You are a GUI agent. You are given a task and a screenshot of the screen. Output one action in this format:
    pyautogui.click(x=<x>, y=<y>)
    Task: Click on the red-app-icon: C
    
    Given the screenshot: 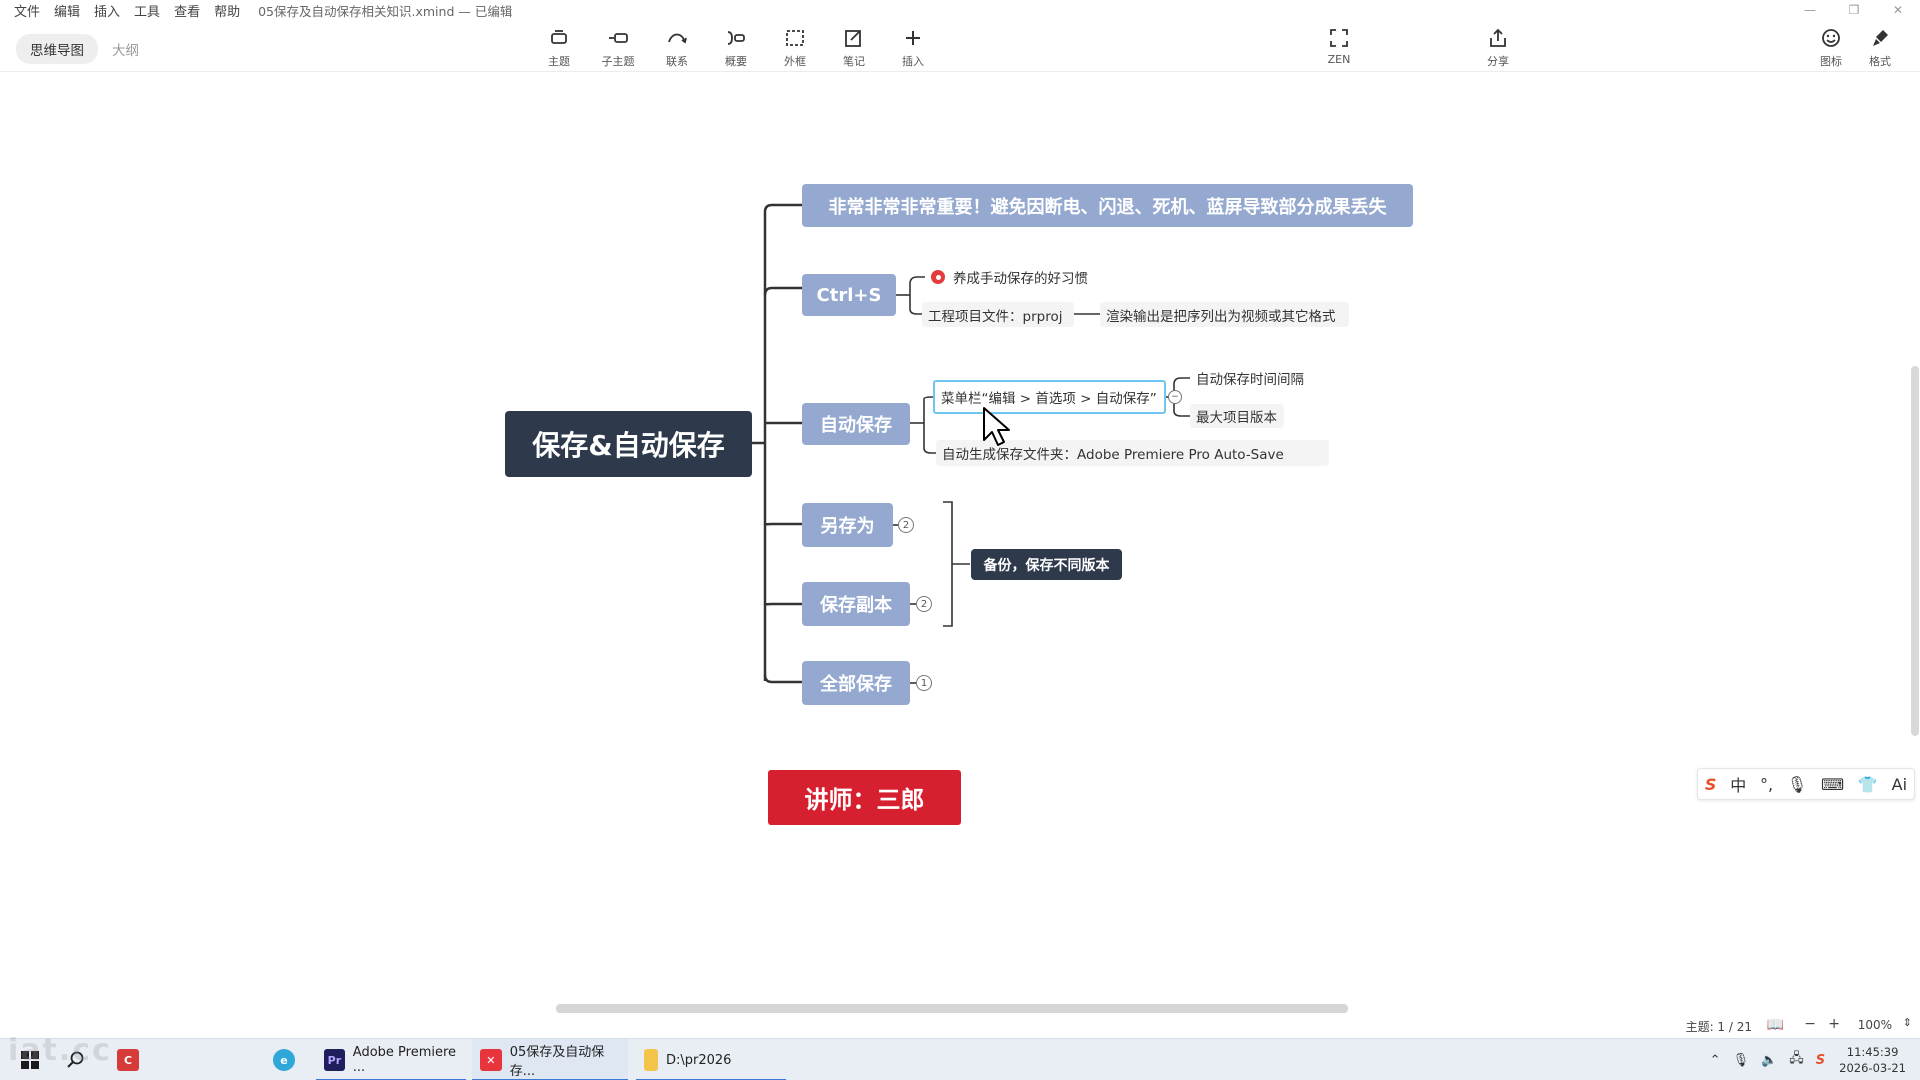 What is the action you would take?
    pyautogui.click(x=128, y=1060)
    